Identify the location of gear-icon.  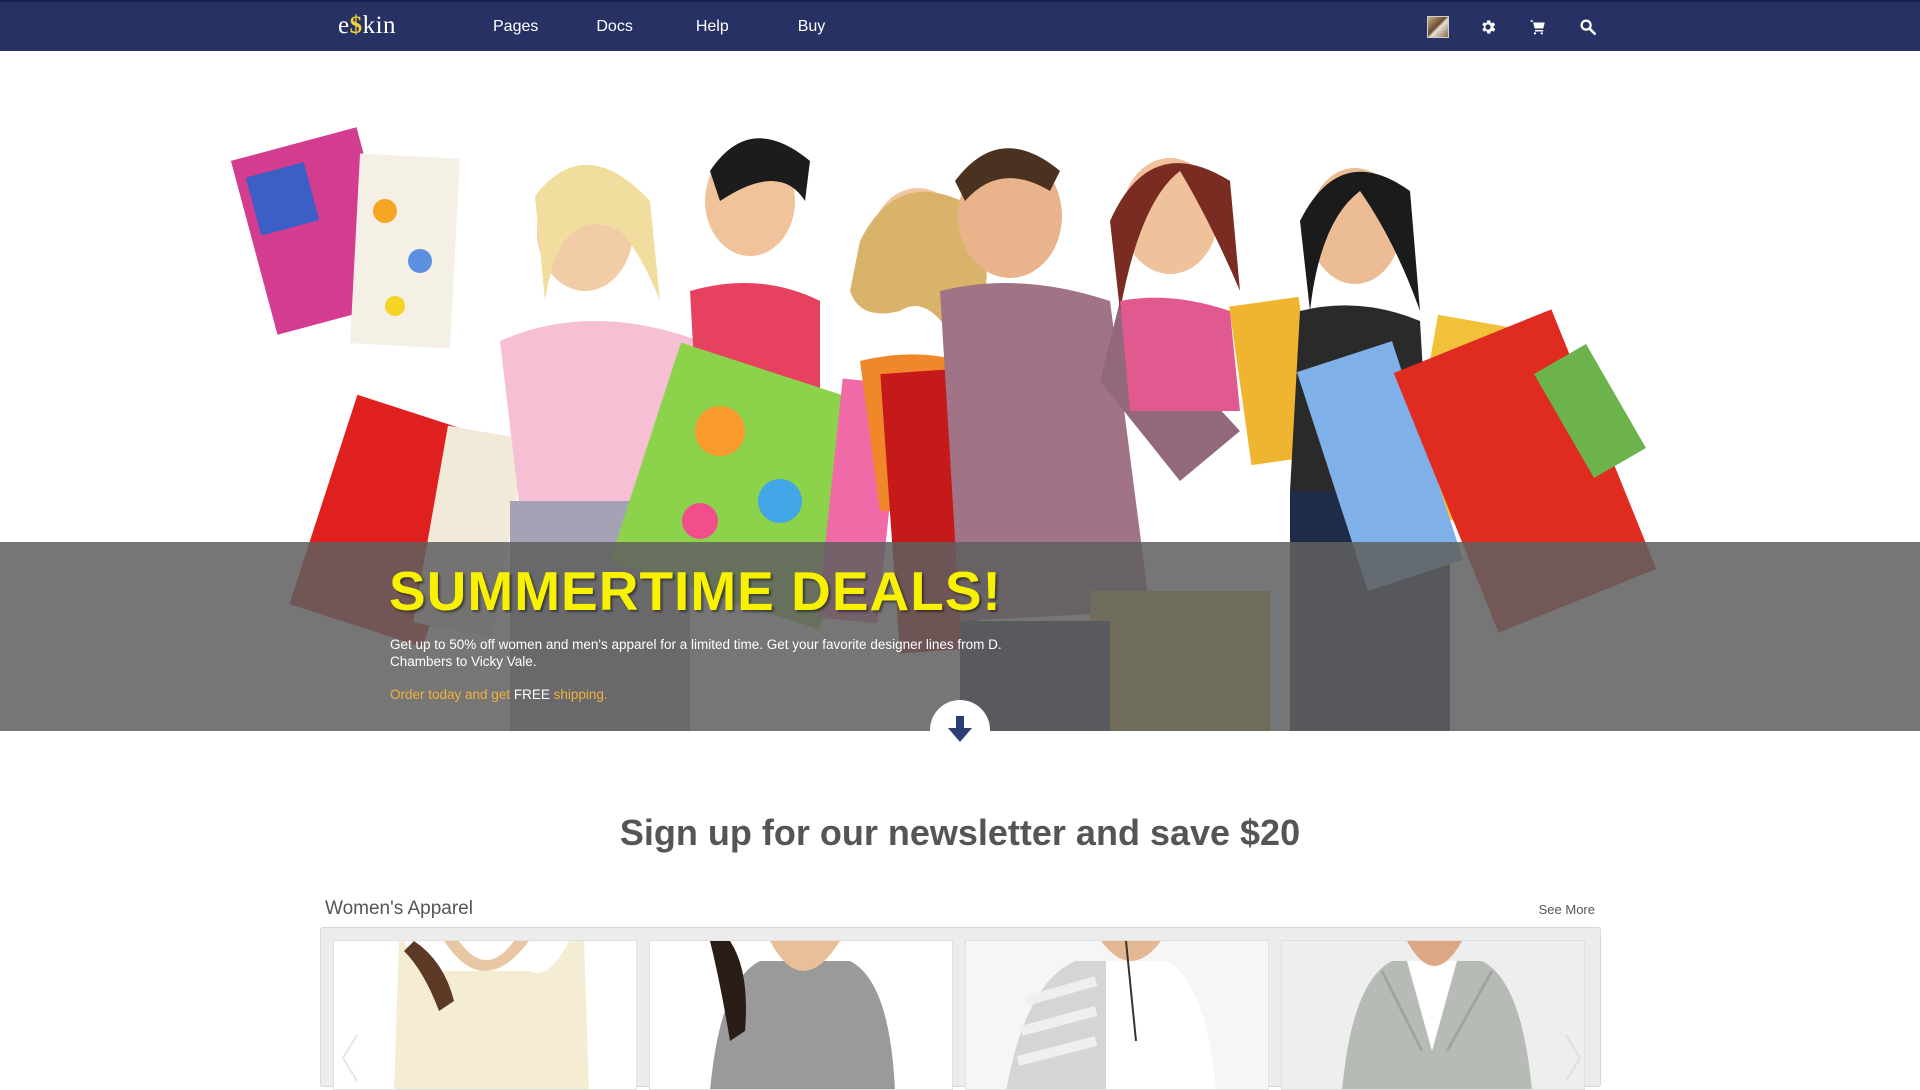
(1489, 27).